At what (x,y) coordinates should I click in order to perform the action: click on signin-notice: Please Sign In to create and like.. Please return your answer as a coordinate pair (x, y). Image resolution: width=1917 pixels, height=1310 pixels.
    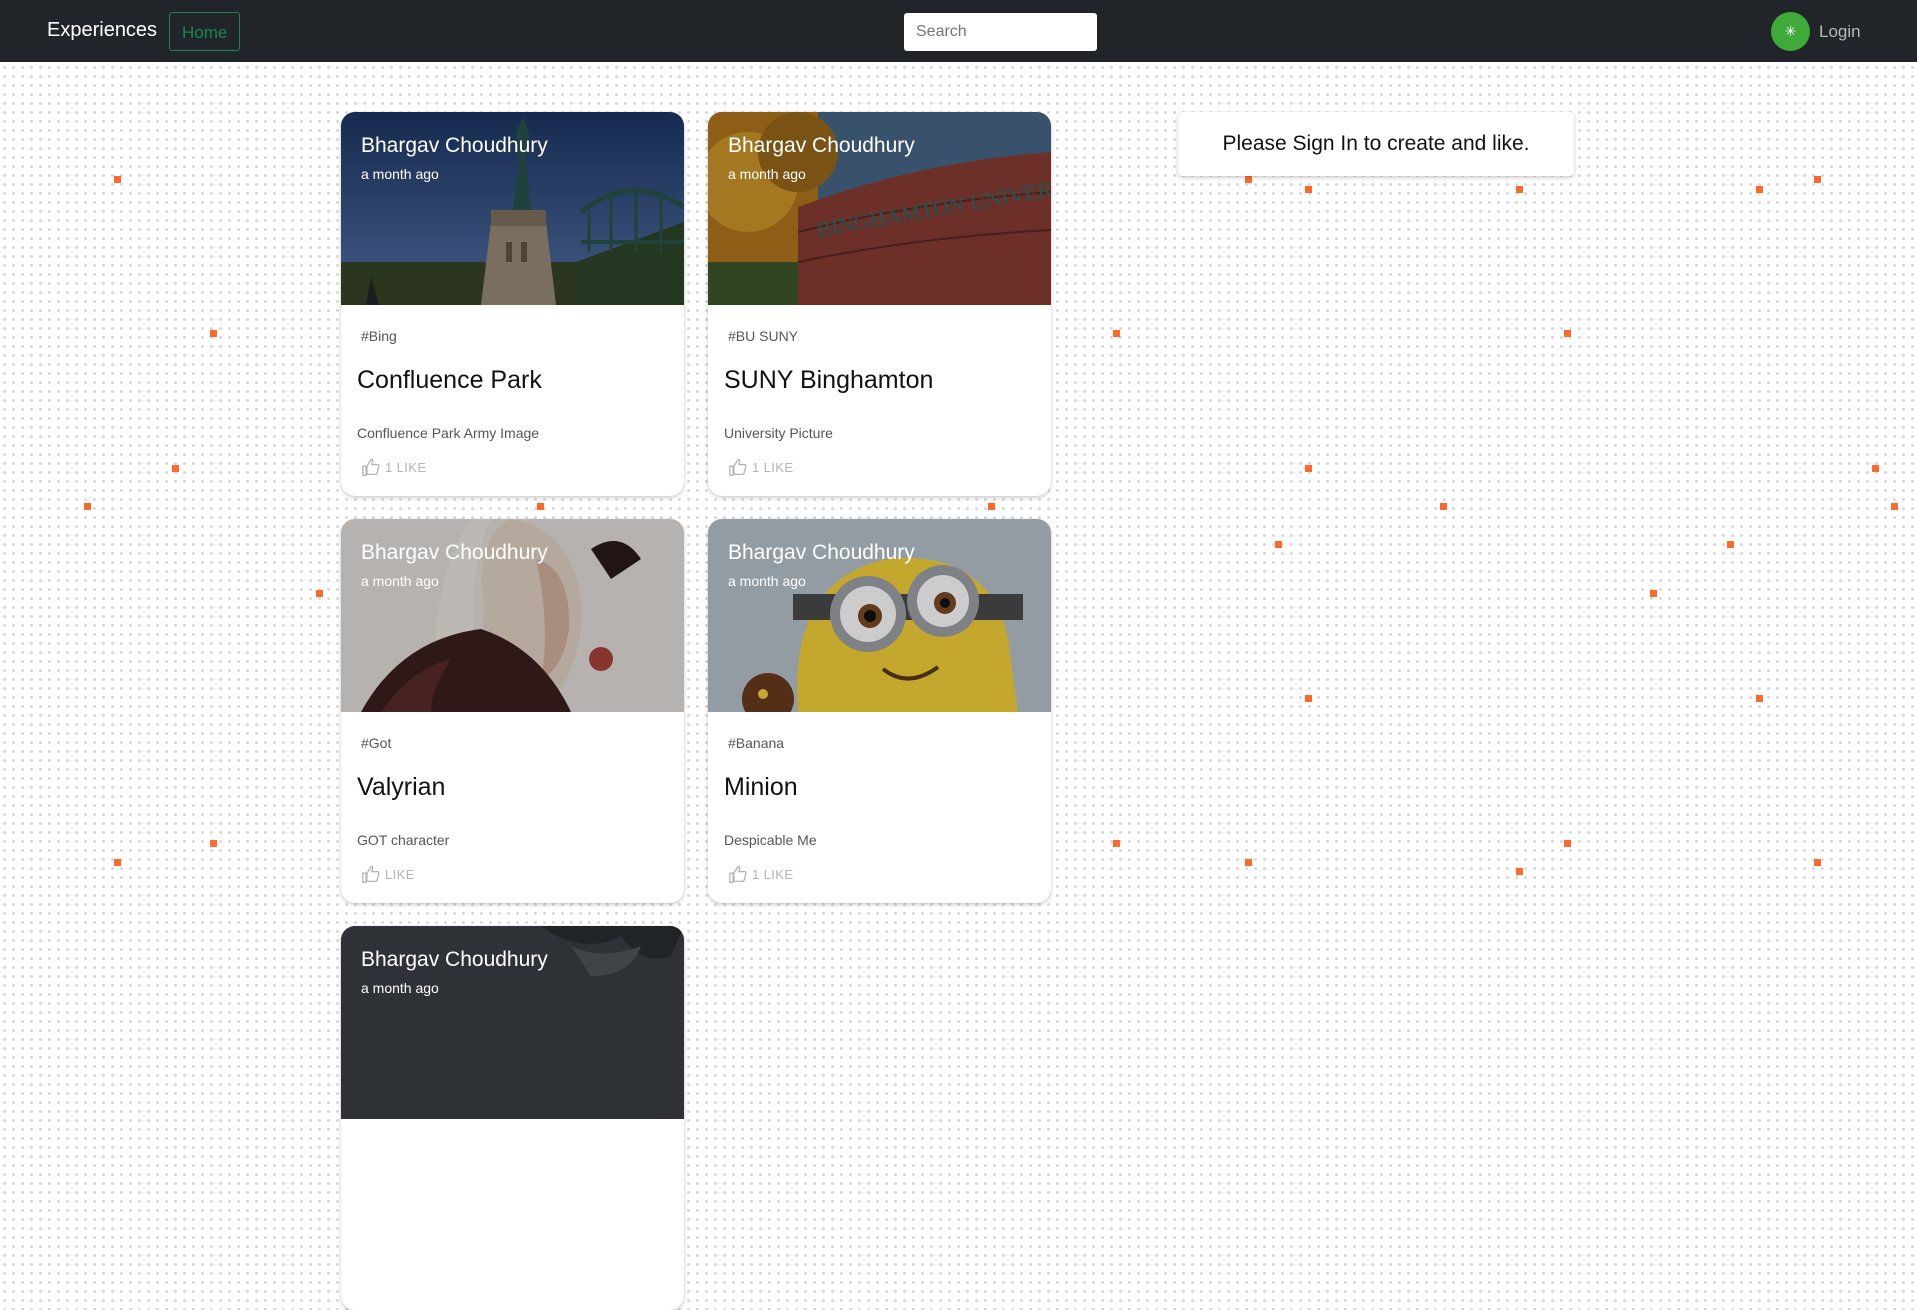
    Looking at the image, I should click on (1376, 144).